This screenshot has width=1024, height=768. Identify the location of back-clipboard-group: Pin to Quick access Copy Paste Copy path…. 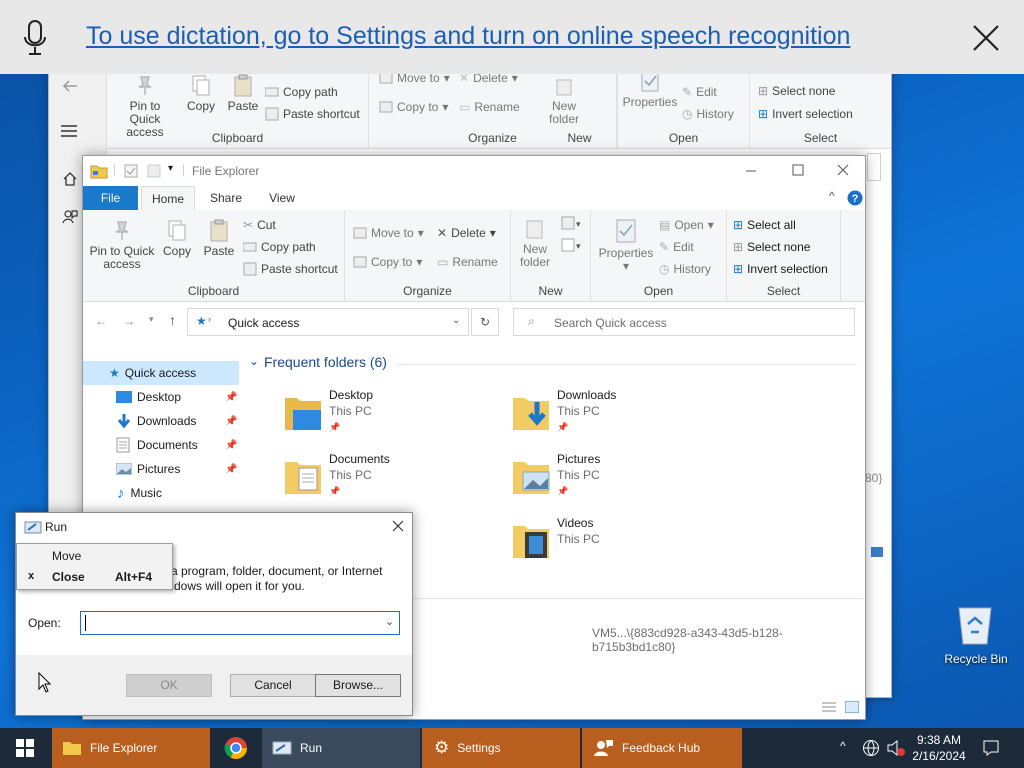
(238, 107).